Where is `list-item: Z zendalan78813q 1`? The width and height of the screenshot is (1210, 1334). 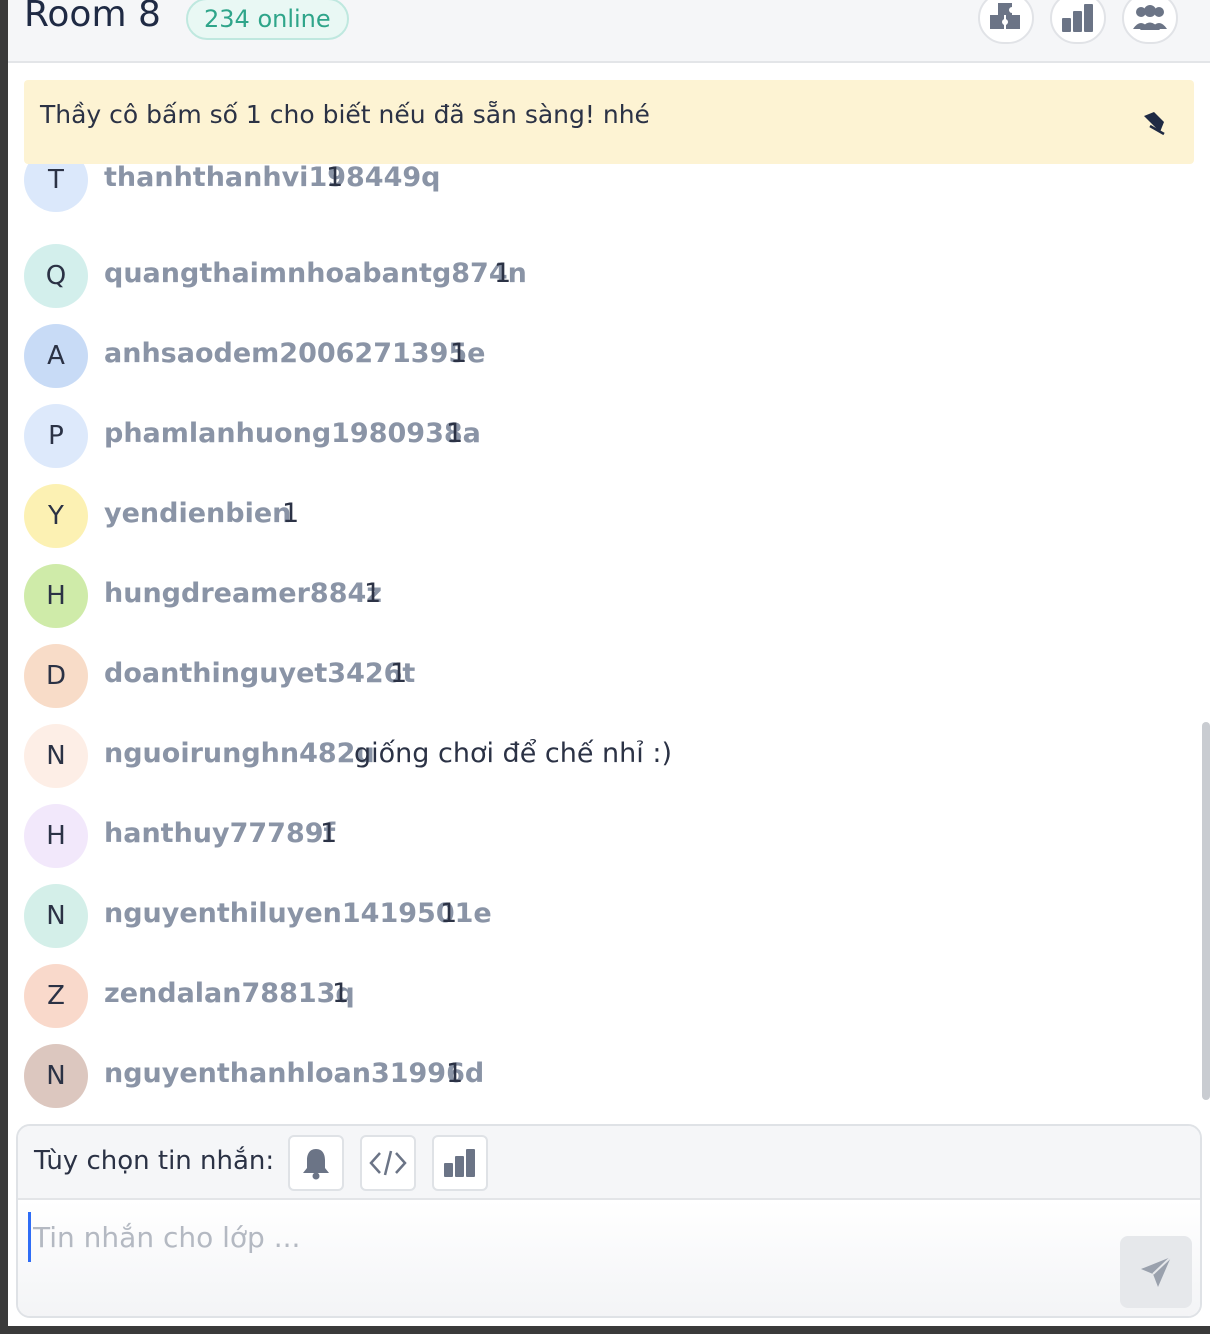 list-item: Z zendalan78813q 1 is located at coordinates (599, 997).